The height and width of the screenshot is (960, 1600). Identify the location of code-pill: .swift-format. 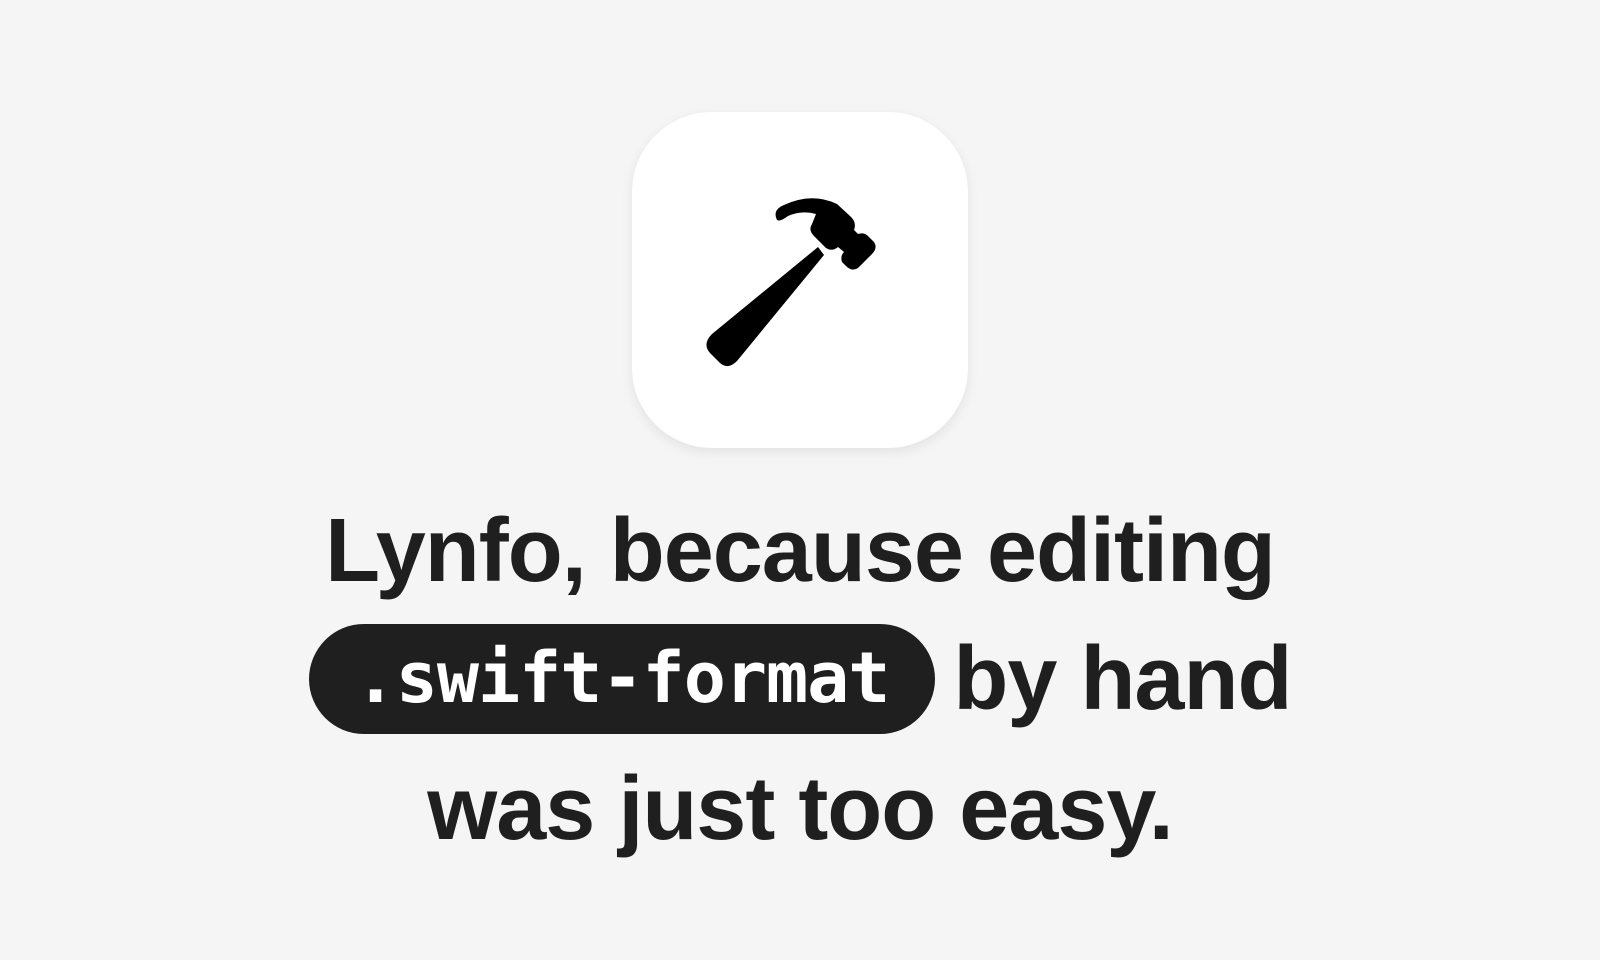
(622, 679).